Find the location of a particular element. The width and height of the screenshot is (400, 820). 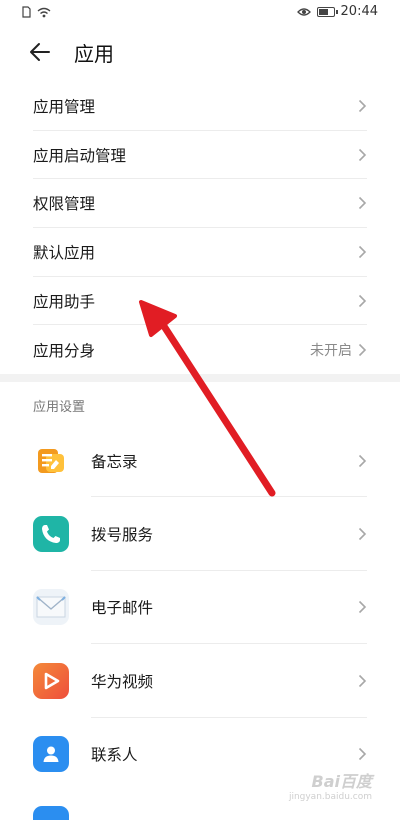

menu-item-label: 应用管理 is located at coordinates (64, 106).